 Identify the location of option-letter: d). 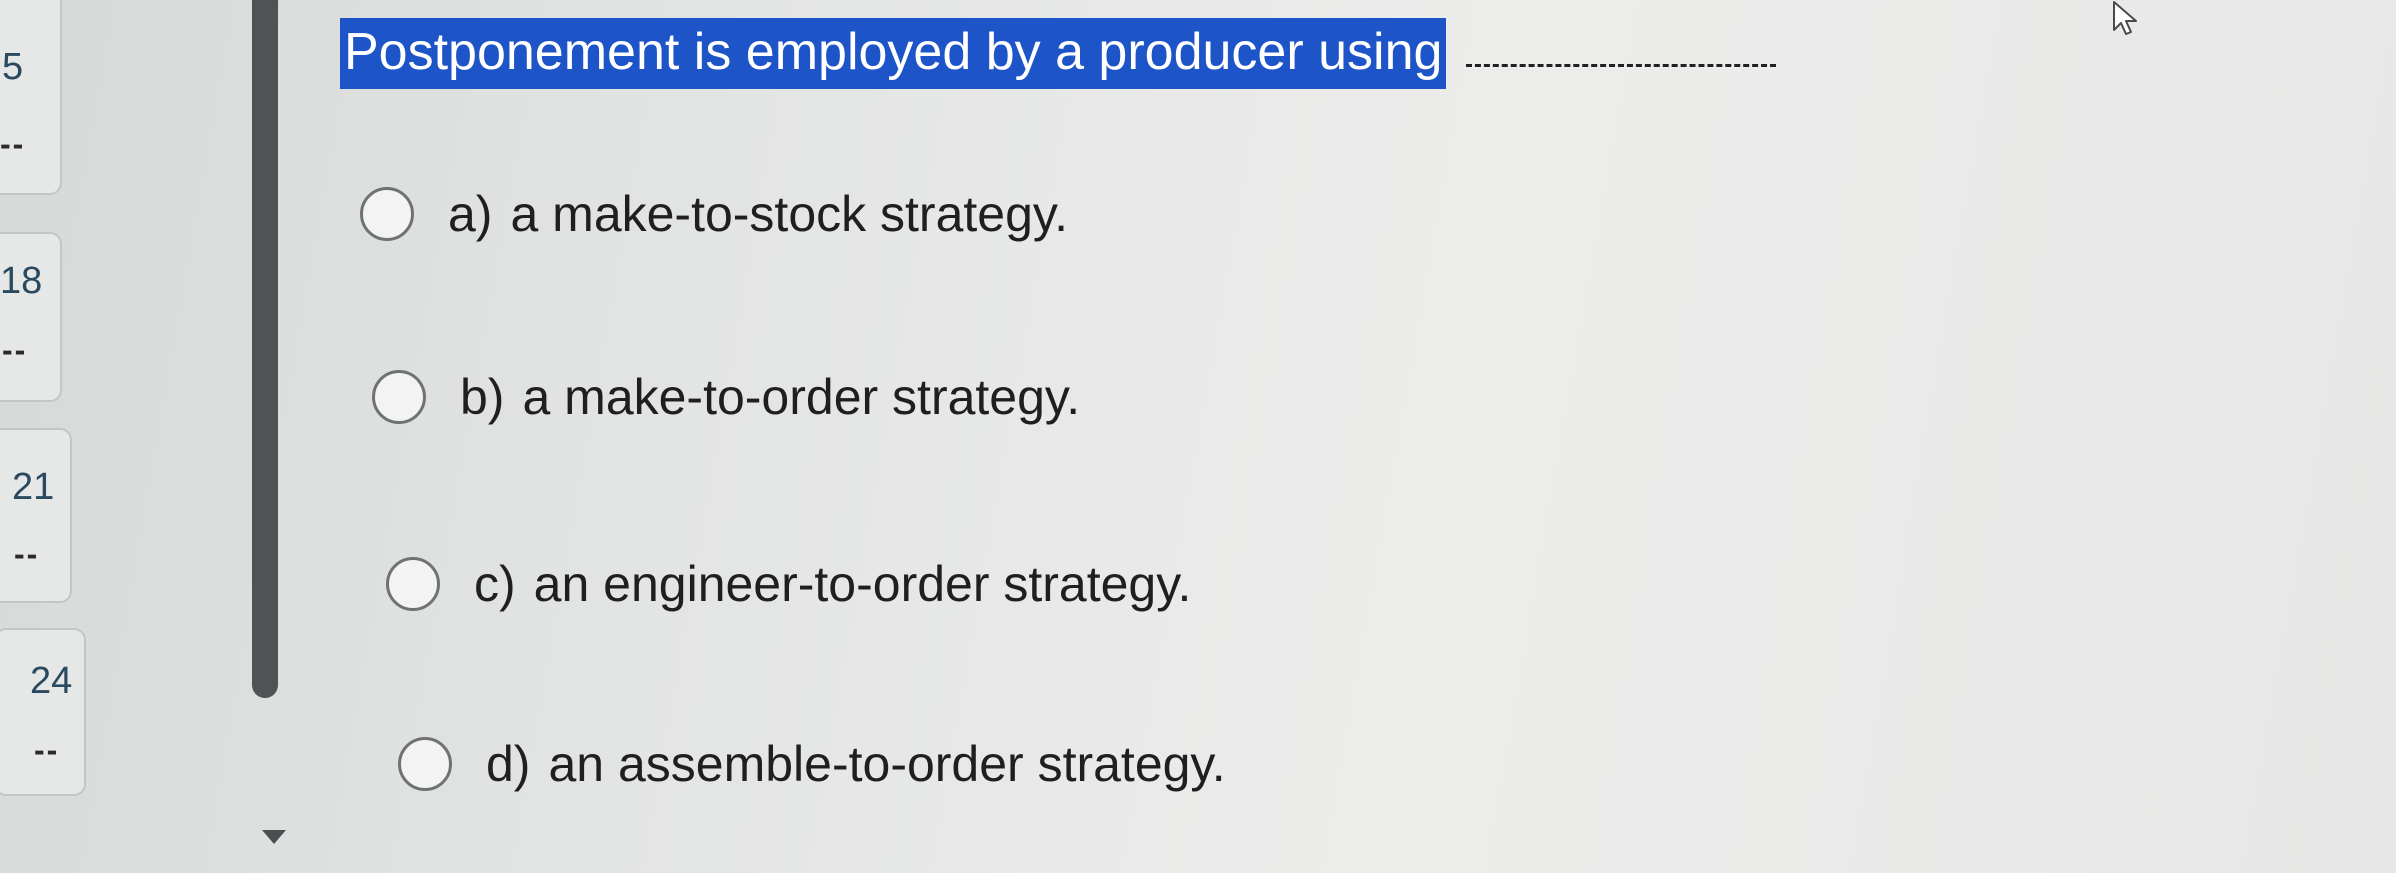
(508, 764).